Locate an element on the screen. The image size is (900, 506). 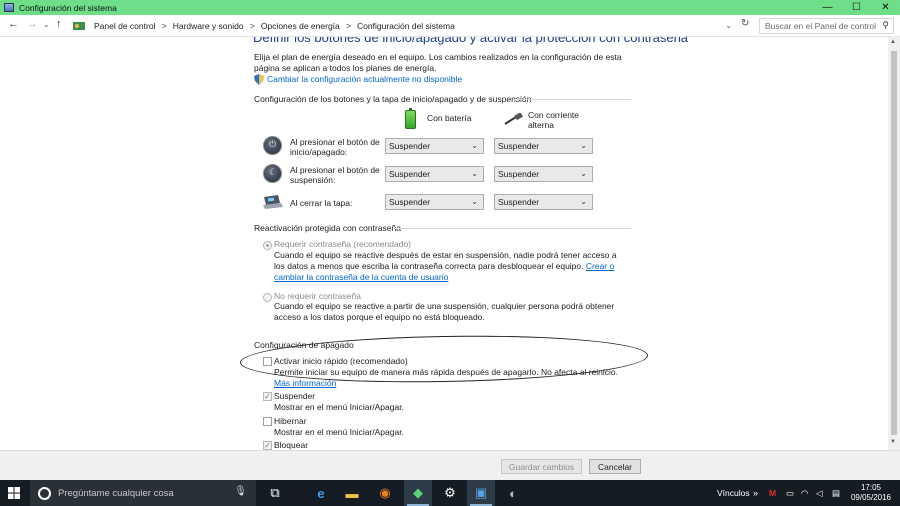
lock-checkbox: ✓ is located at coordinates (267, 445).